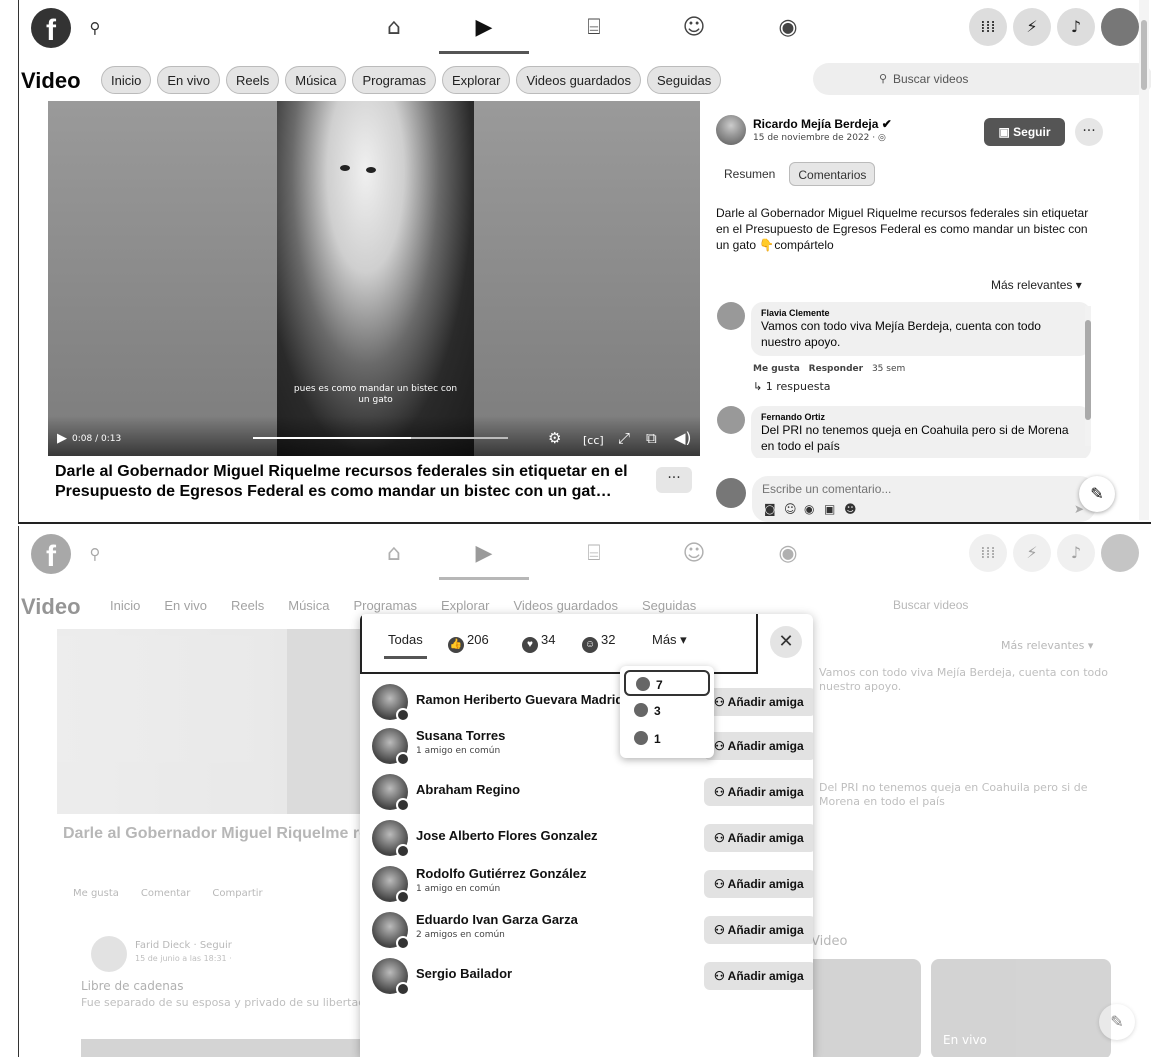 This screenshot has height=1057, width=1151. I want to click on tab-programas: Programas, so click(394, 80).